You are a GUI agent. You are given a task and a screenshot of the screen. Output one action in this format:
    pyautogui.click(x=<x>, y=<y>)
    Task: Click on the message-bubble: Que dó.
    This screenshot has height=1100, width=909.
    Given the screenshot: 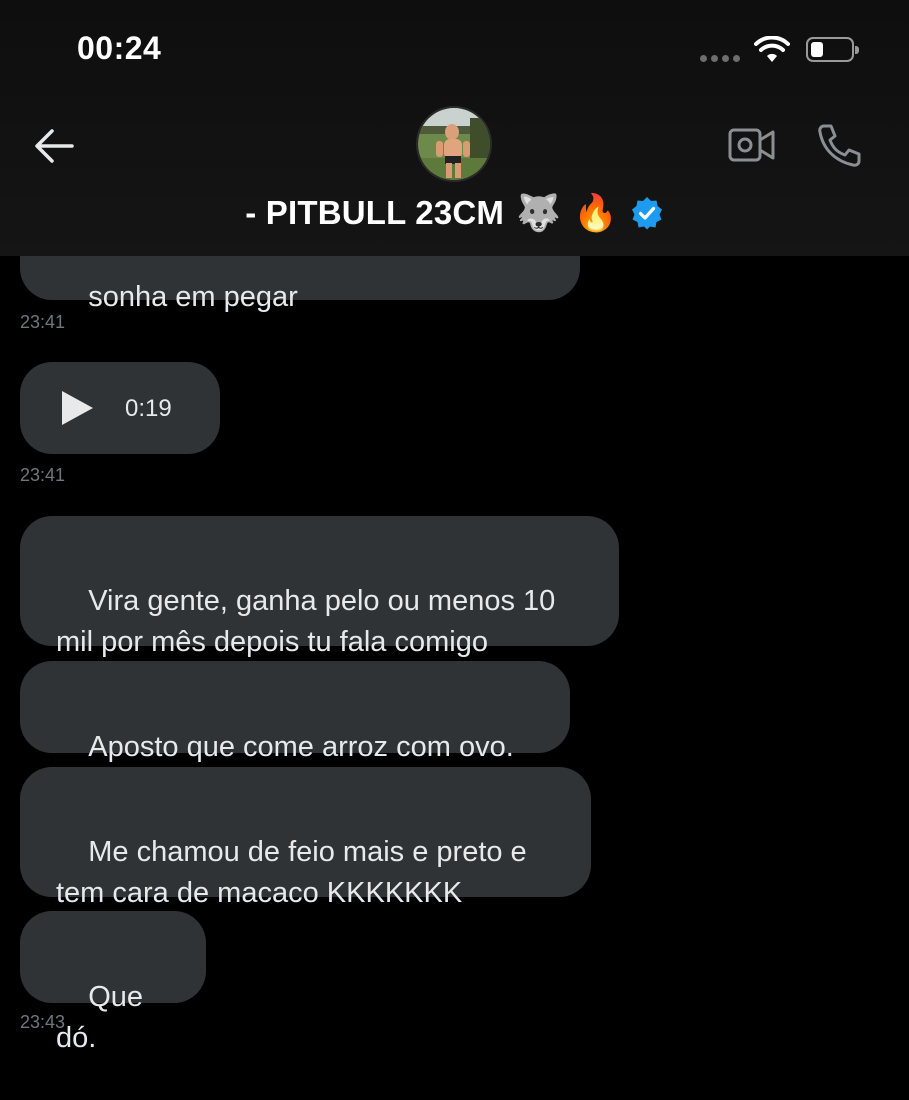 What is the action you would take?
    pyautogui.click(x=113, y=982)
    